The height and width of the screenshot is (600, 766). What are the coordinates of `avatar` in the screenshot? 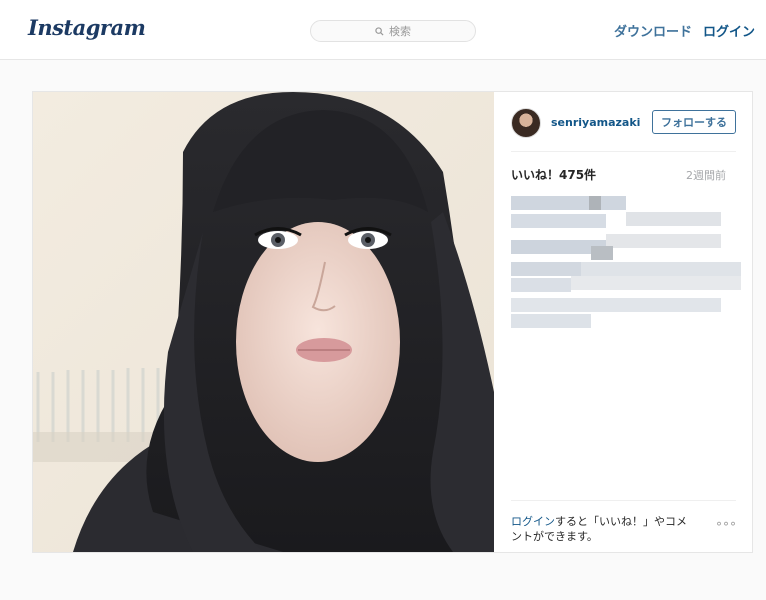 It's located at (526, 123).